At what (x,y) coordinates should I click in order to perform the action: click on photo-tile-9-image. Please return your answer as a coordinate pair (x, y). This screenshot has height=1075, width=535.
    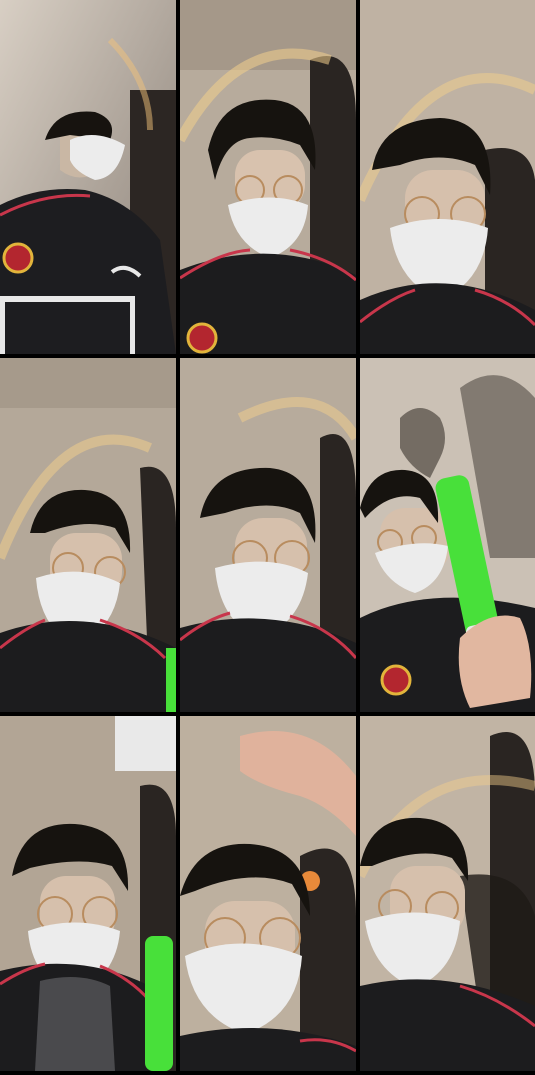
    Looking at the image, I should click on (447, 893).